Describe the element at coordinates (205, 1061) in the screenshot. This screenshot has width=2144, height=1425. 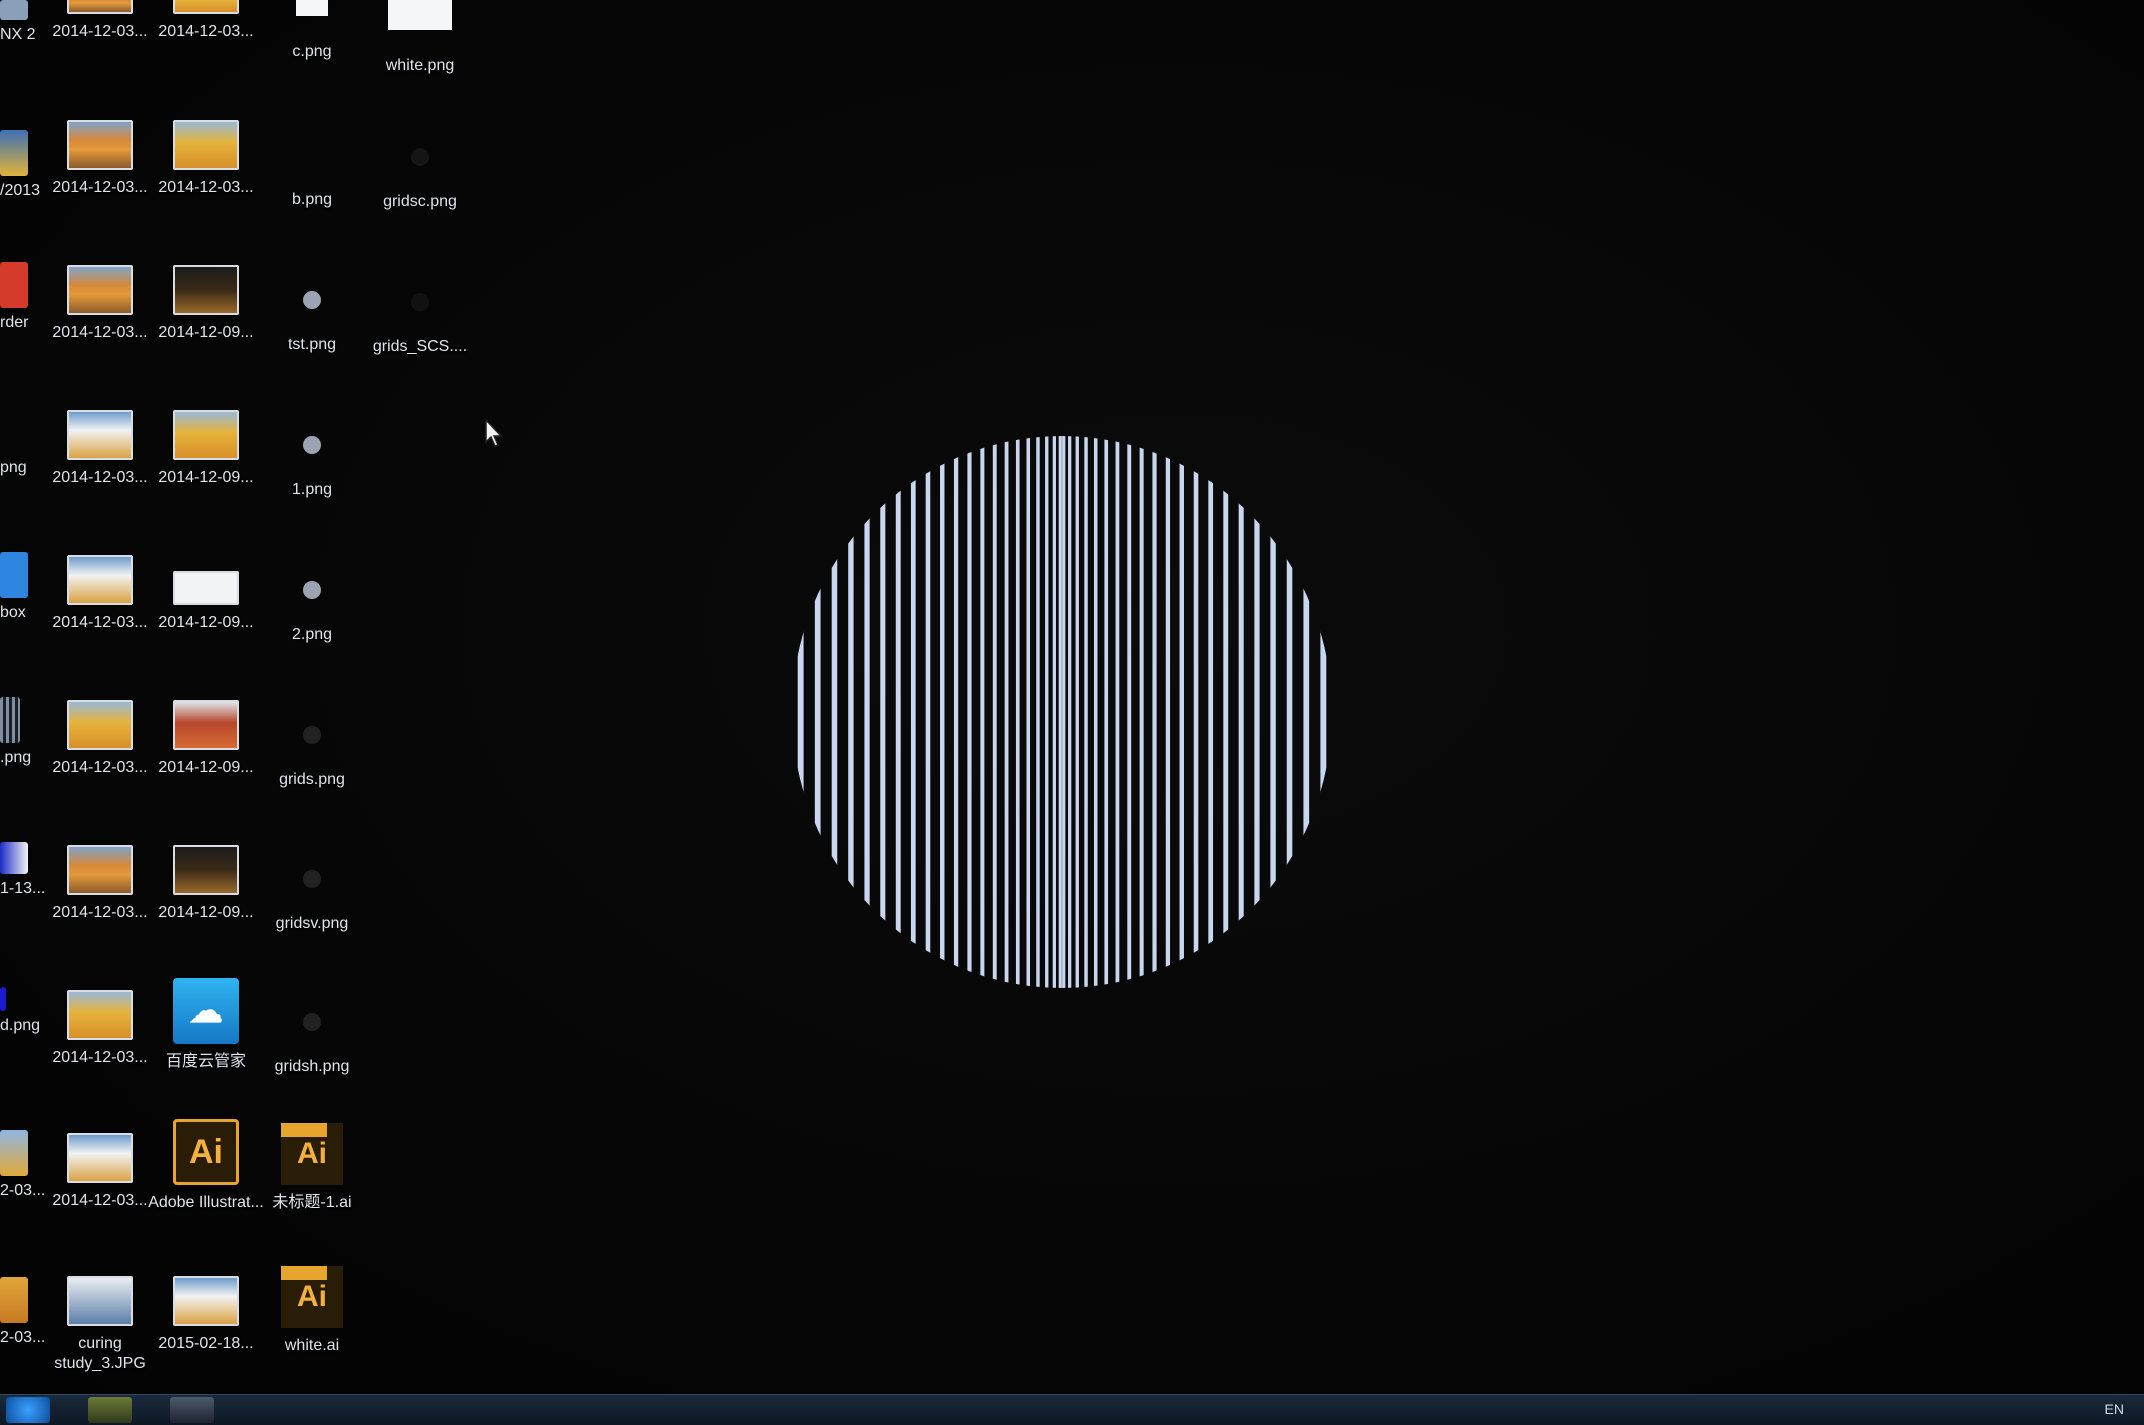
I see `icon-label: 百度云管家` at that location.